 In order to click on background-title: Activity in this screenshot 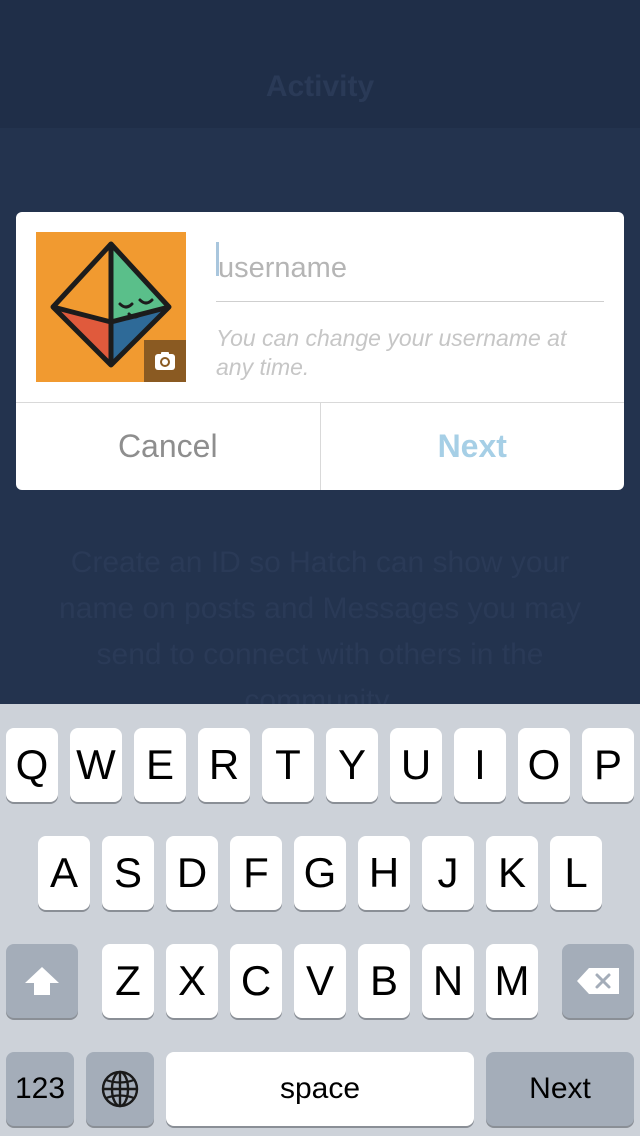, I will do `click(320, 86)`.